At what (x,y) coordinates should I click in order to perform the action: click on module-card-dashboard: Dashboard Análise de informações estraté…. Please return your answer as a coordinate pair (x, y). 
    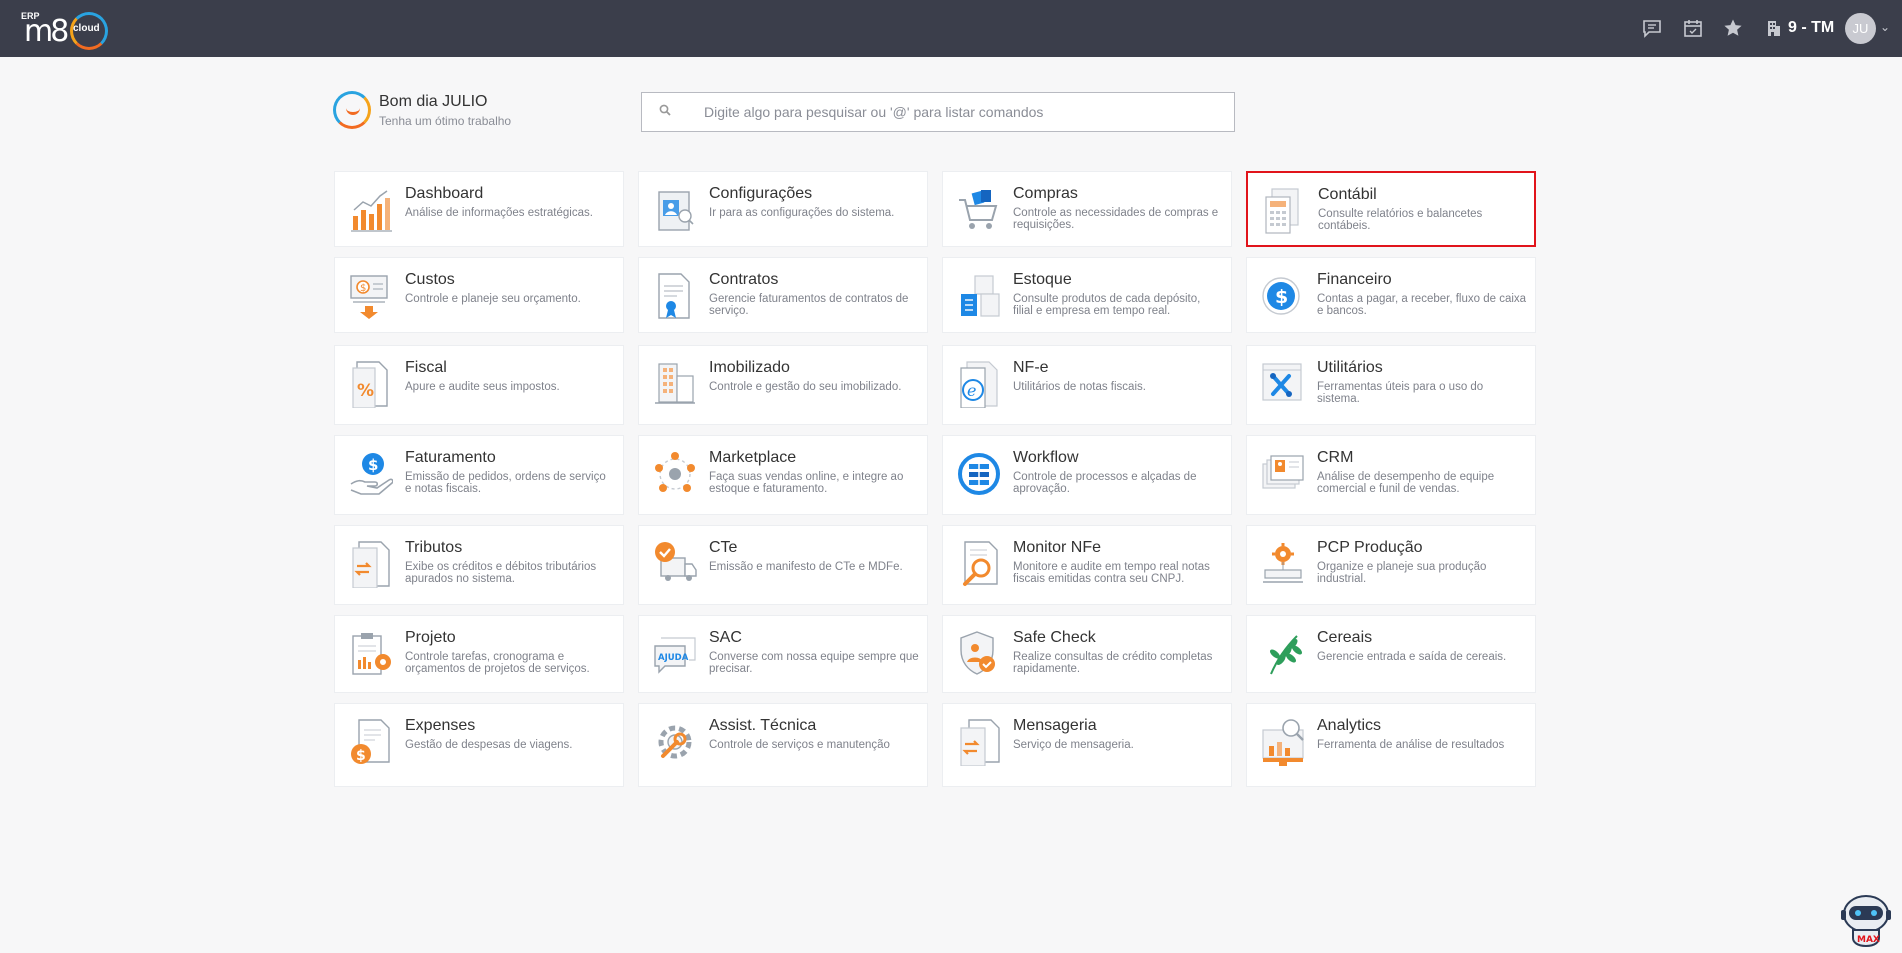
    Looking at the image, I should click on (479, 209).